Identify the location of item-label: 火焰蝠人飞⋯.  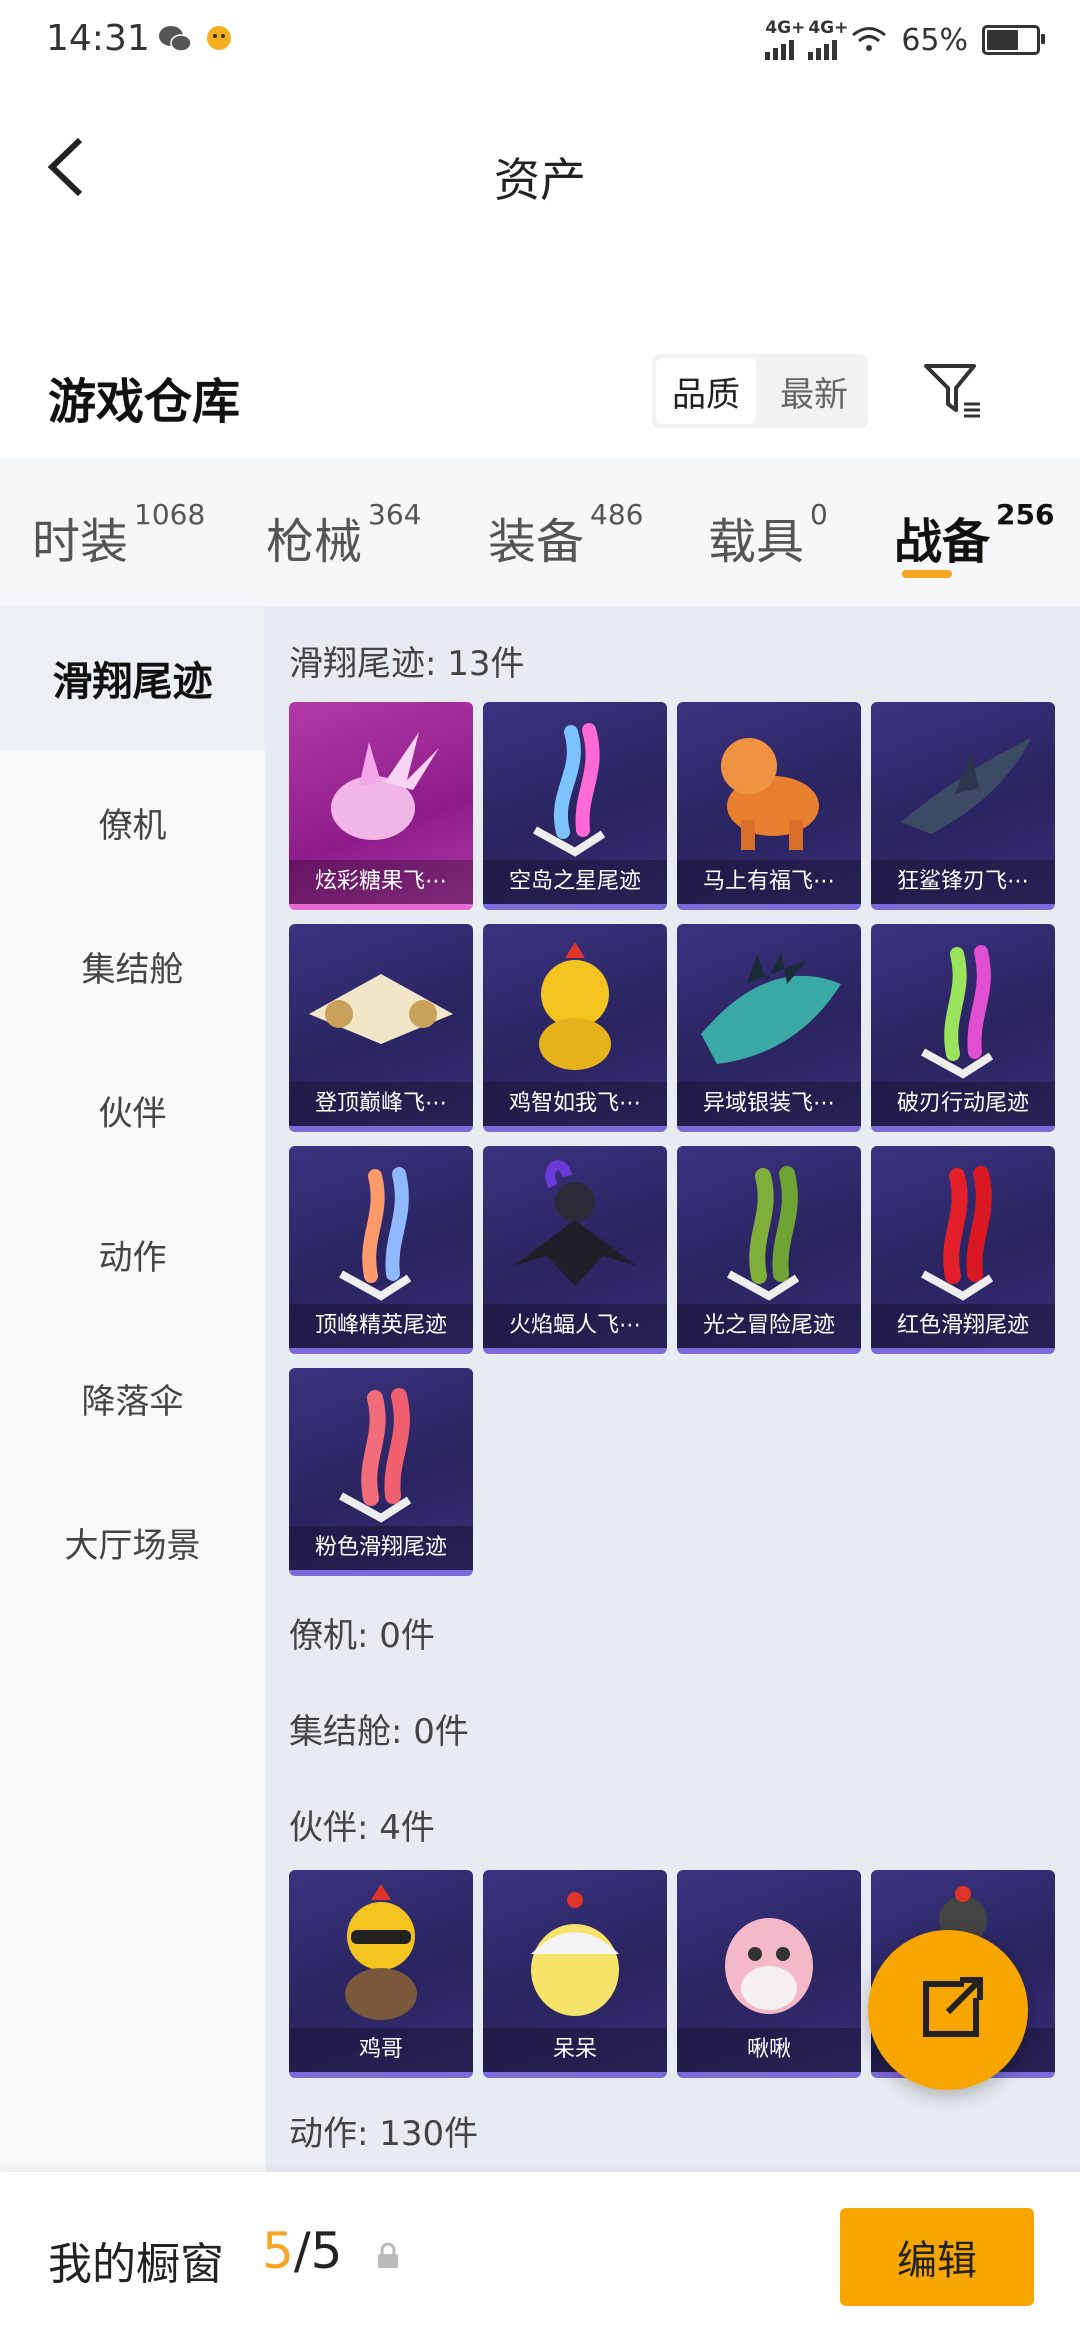
(575, 1326).